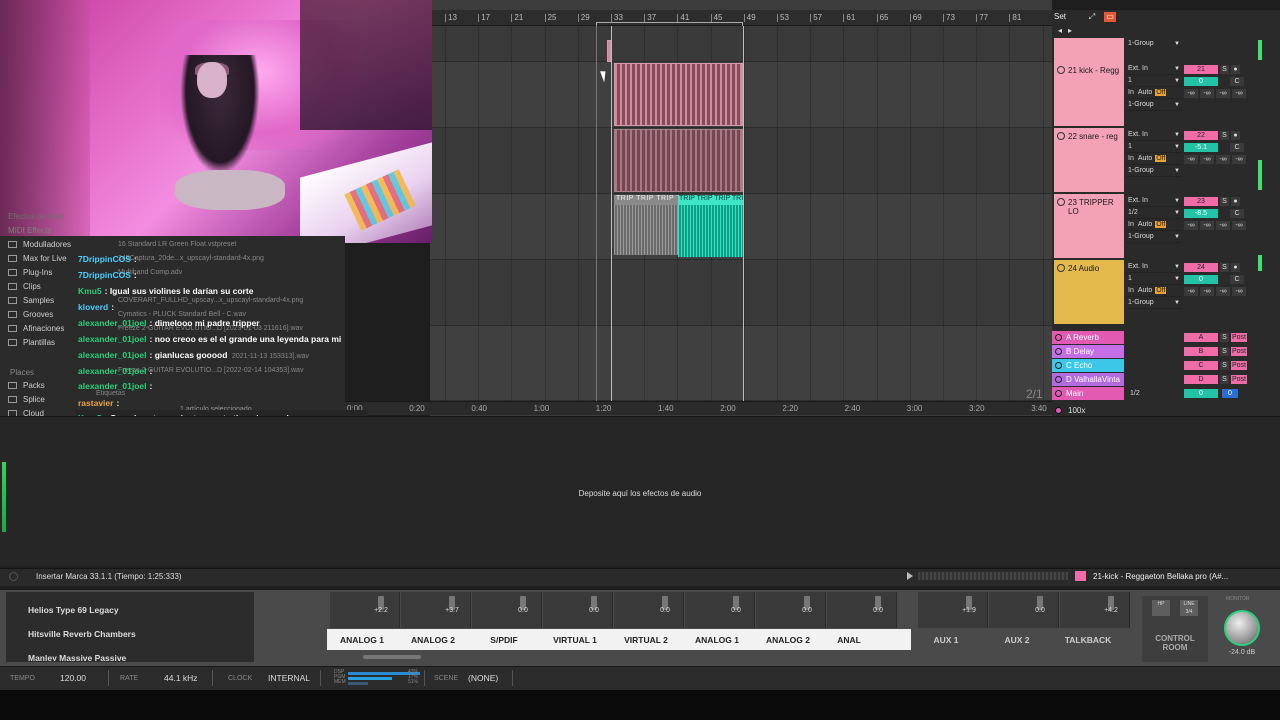 This screenshot has height=720, width=1280. What do you see at coordinates (949, 17) in the screenshot?
I see `bar-number: 73` at bounding box center [949, 17].